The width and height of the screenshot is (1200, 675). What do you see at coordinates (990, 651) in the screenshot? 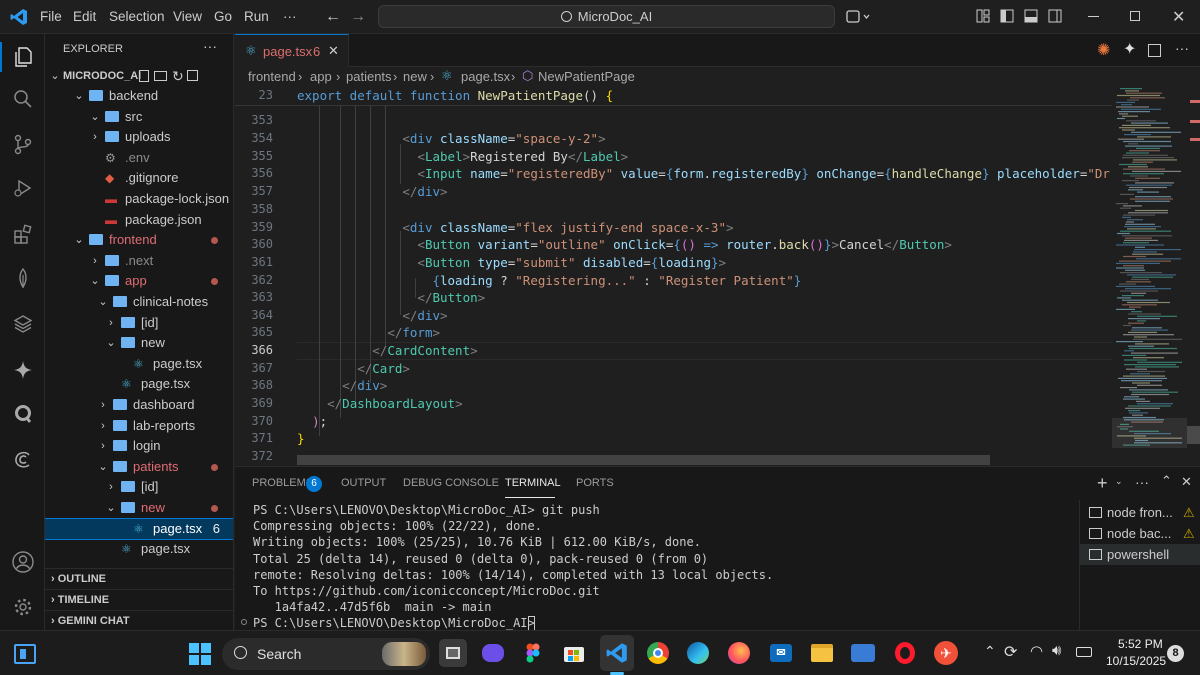
I see `hidden-icons-chevron: ⌃` at bounding box center [990, 651].